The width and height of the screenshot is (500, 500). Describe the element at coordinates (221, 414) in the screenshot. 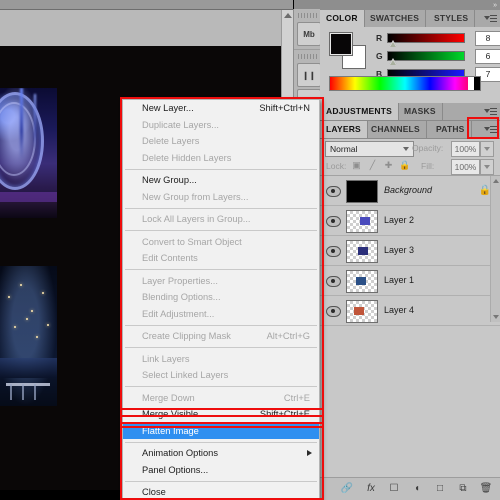

I see `menu-item: Merge Visible Shift+Ctrl+E` at that location.